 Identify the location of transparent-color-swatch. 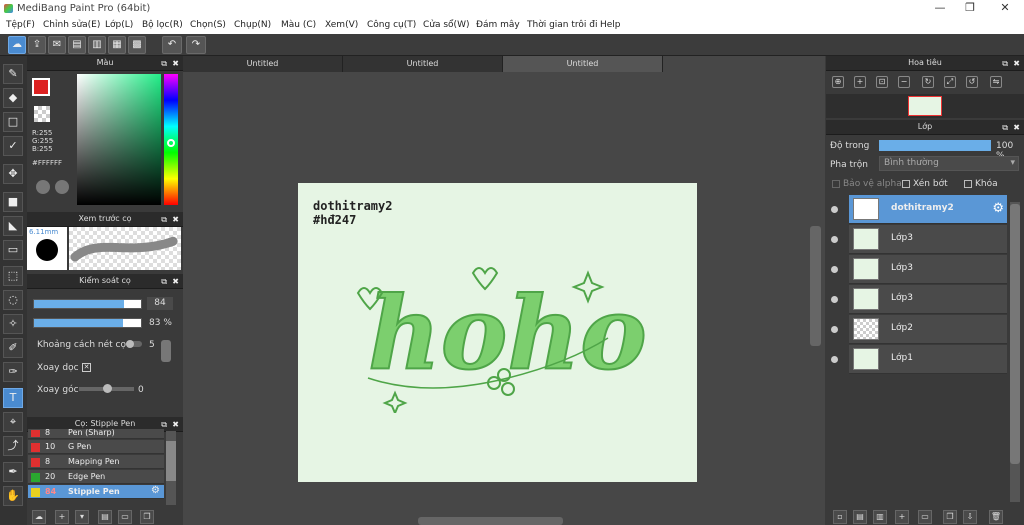
(42, 114).